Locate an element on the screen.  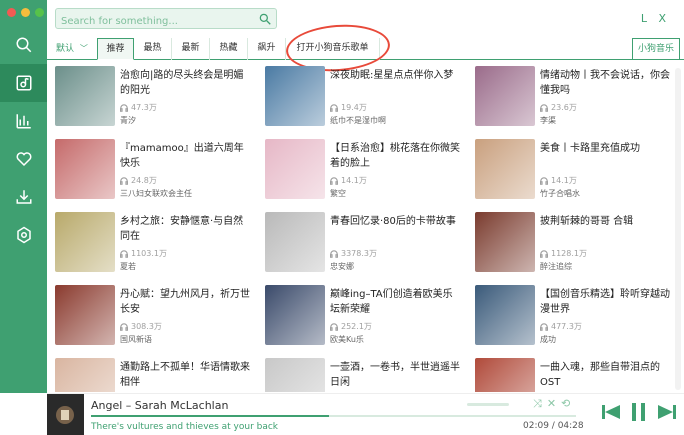
playlist-card: 一壶酒，一卷书，半世逍遥半日闲 is located at coordinates (365, 375).